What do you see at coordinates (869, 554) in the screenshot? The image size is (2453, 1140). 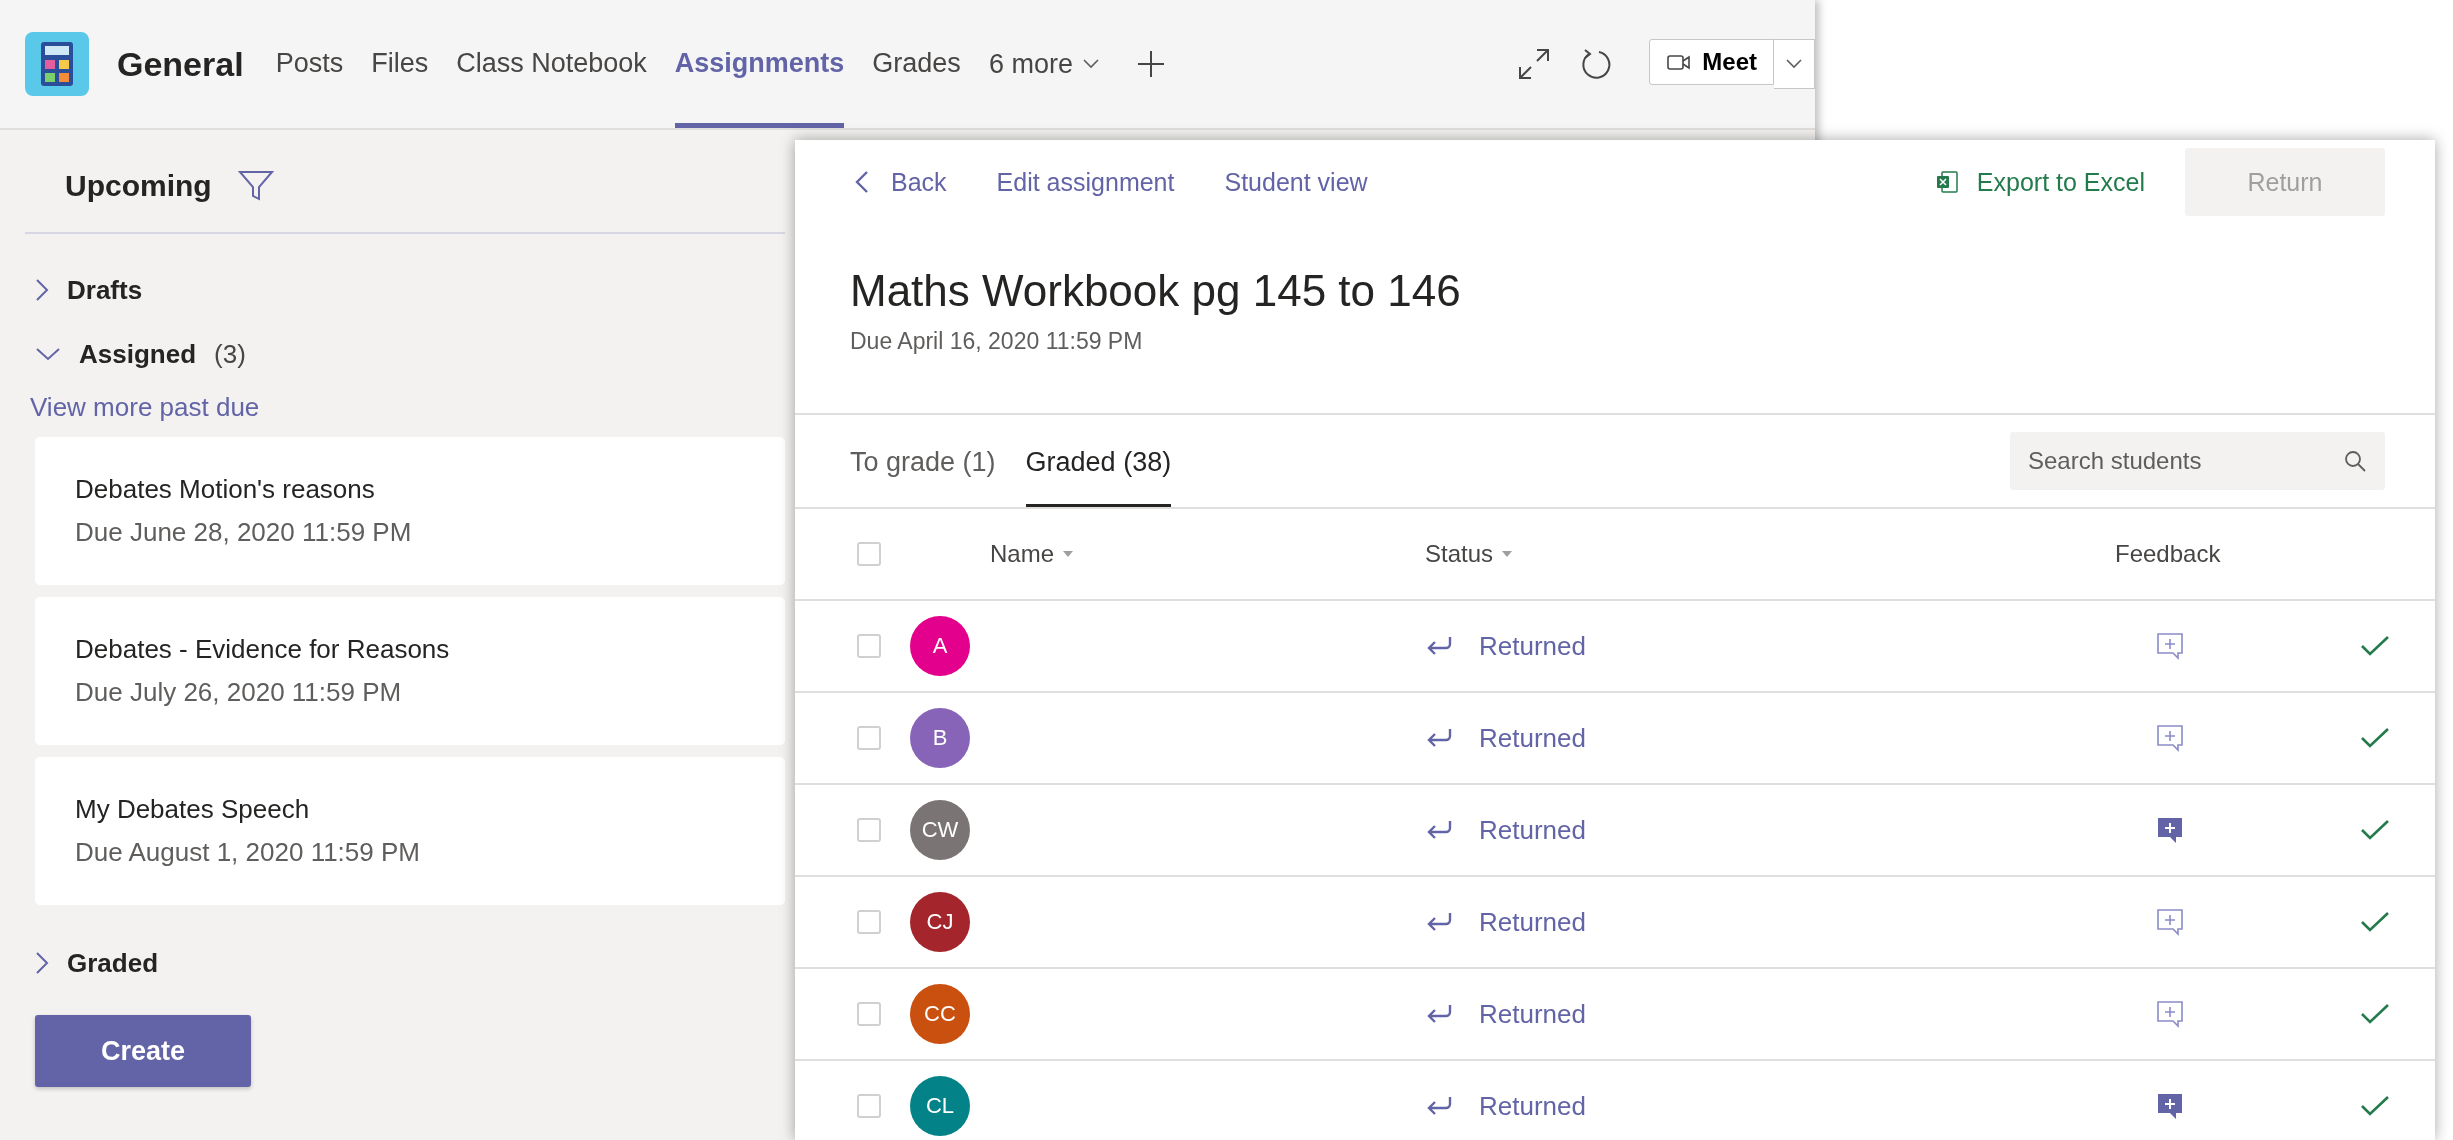 I see `select-all-checkbox` at bounding box center [869, 554].